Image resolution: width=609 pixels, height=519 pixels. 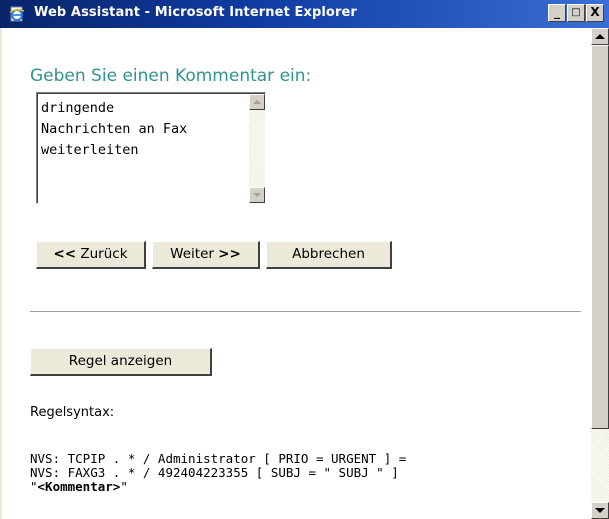 What do you see at coordinates (72, 412) in the screenshot?
I see `syntax-label: Regelsyntax:` at bounding box center [72, 412].